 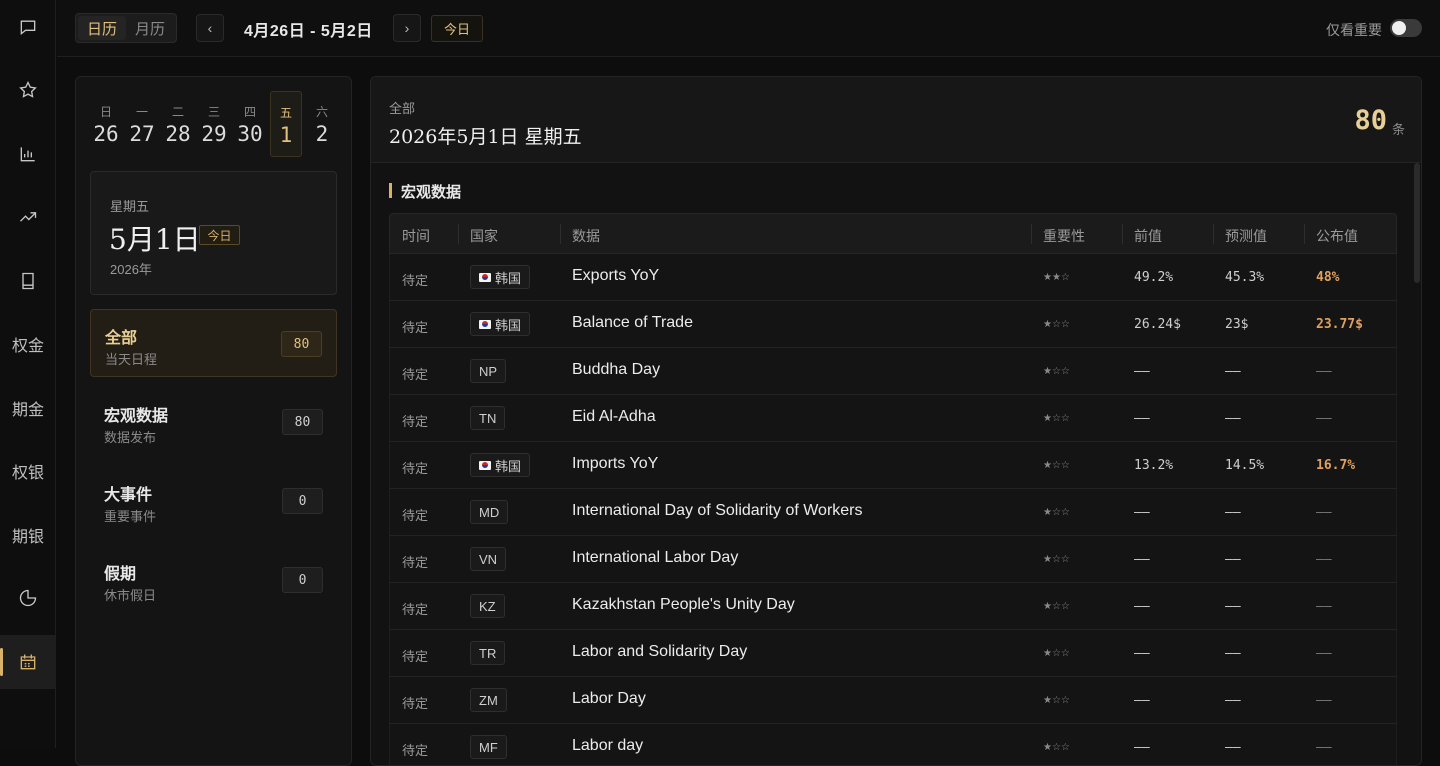 I want to click on chevron-left-icon: ‹, so click(x=210, y=28).